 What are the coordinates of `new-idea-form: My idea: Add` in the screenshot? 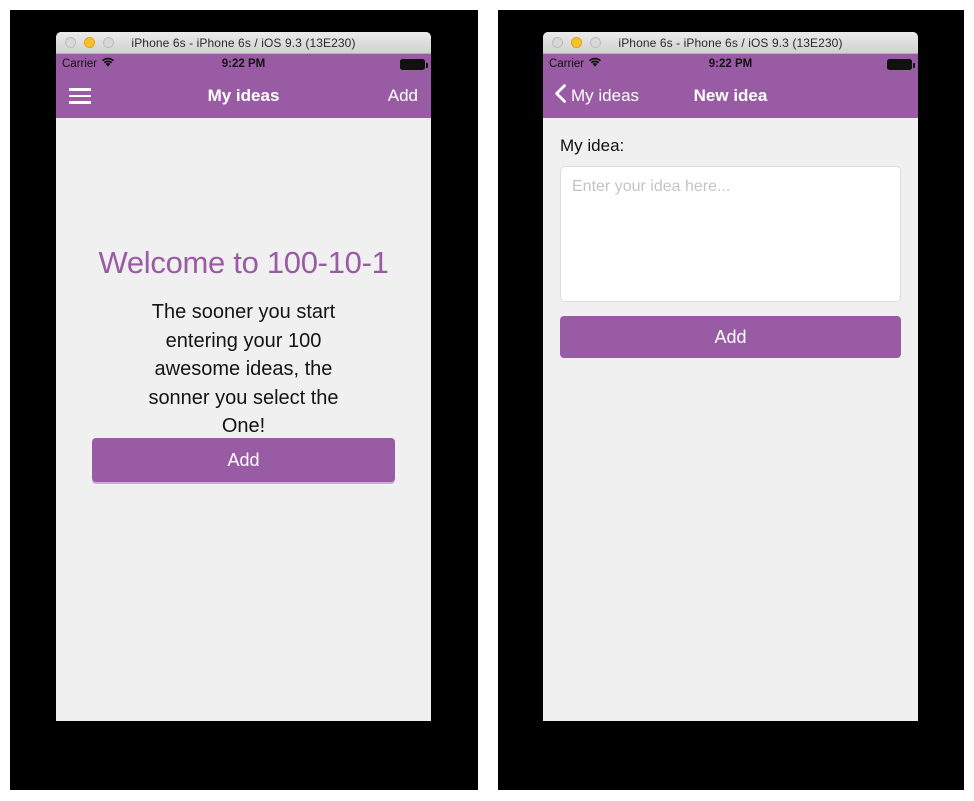 It's located at (730, 238).